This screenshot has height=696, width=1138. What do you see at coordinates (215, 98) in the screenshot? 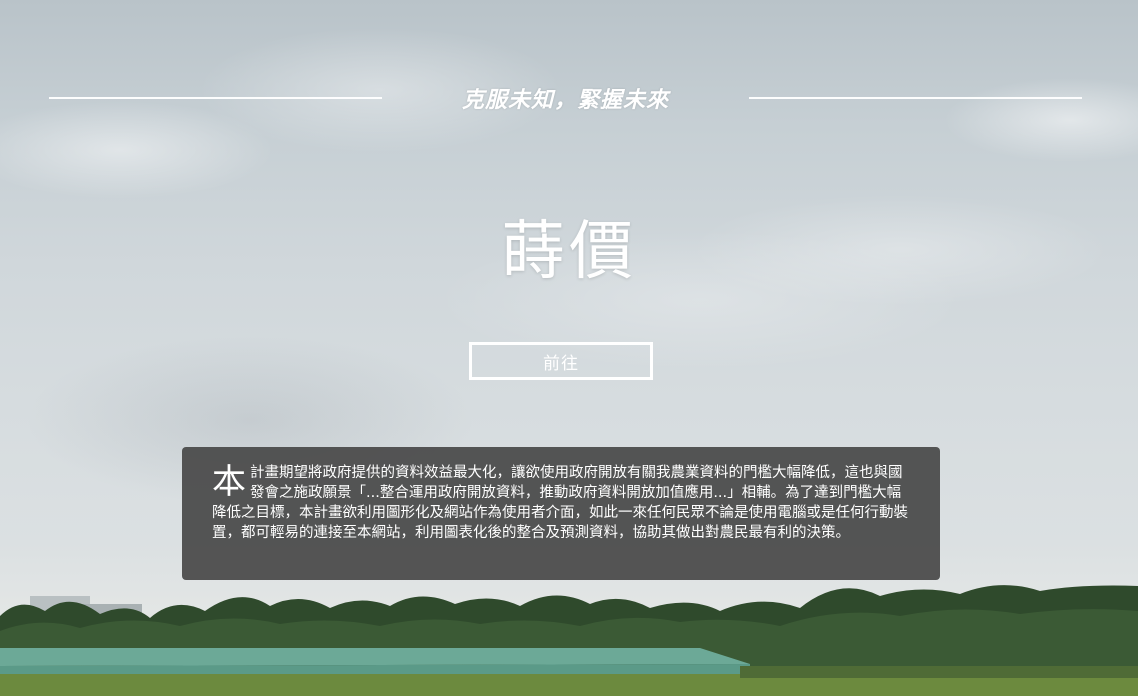
I see `tagline-divider-left` at bounding box center [215, 98].